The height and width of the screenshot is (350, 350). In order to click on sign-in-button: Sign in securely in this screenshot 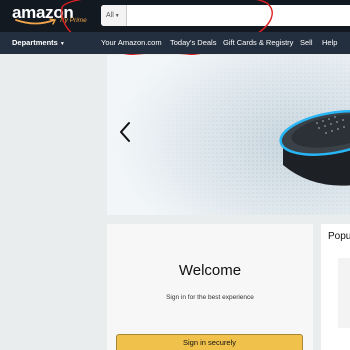, I will do `click(209, 342)`.